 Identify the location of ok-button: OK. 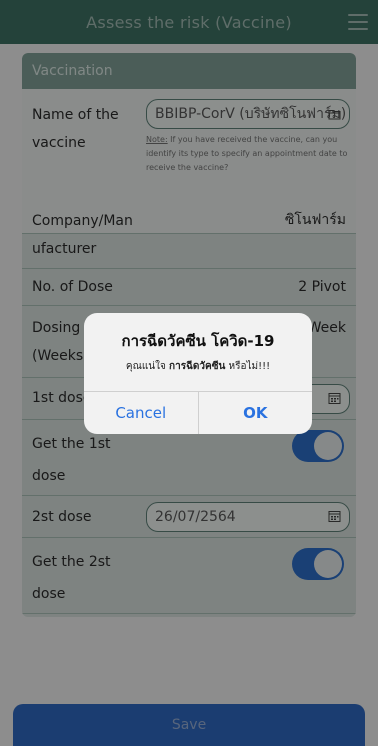
(256, 413).